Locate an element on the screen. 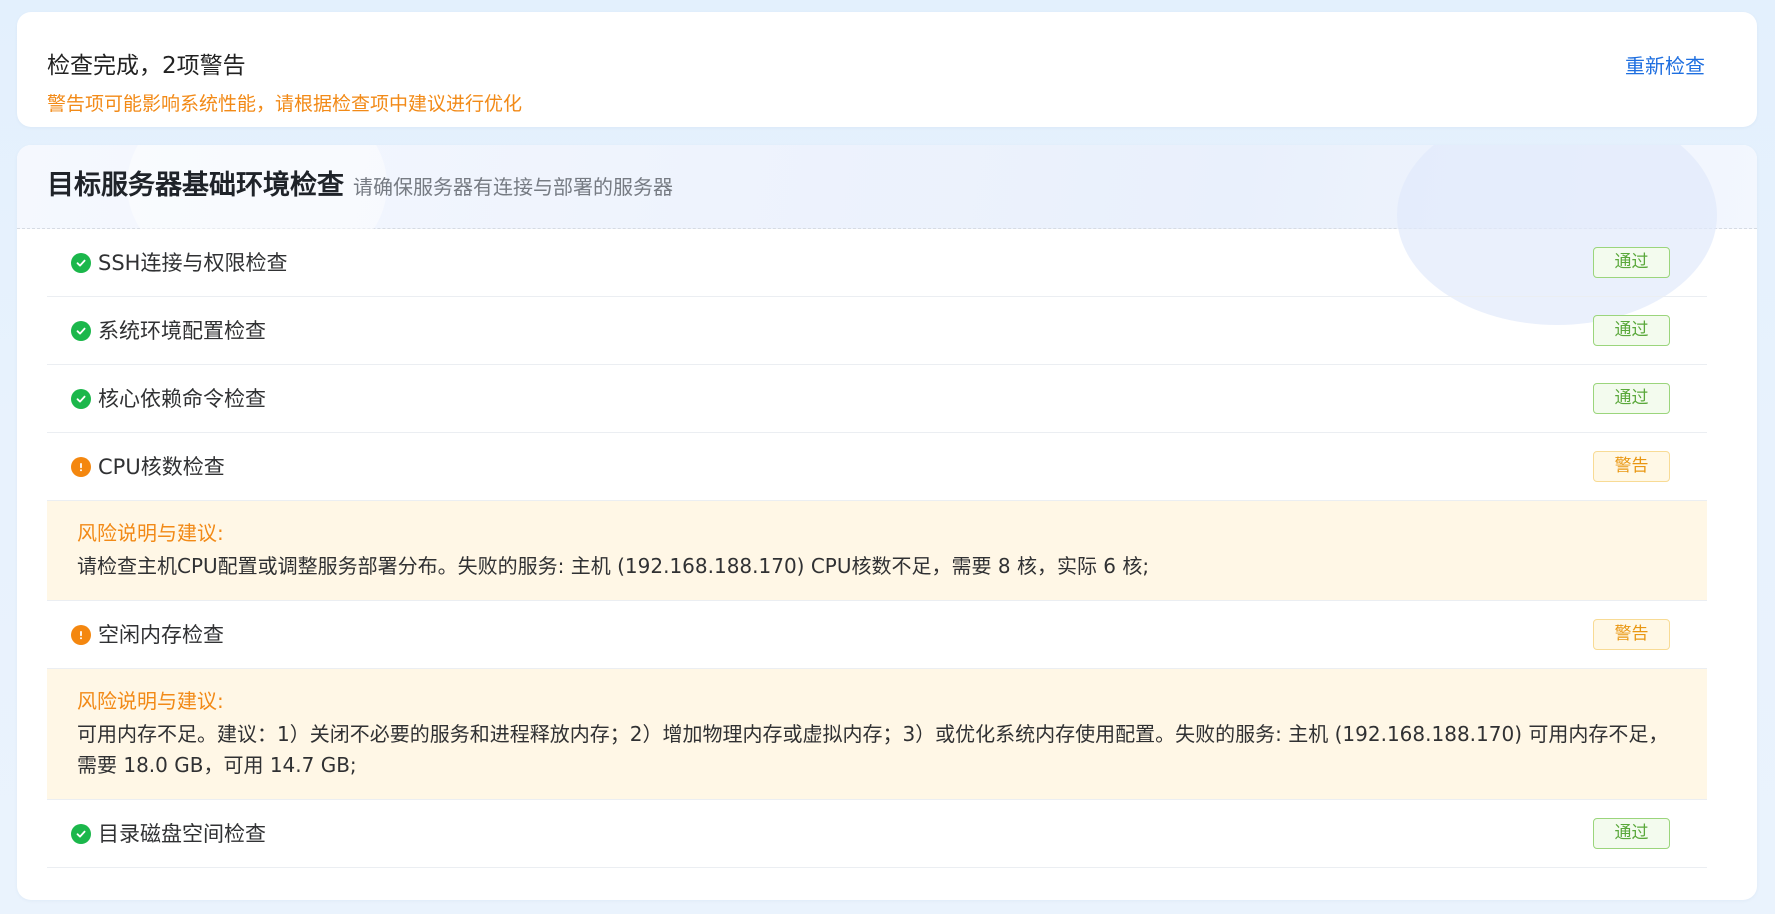 This screenshot has width=1775, height=914. section-subtitle: 请确保服务器有连接与部署的服务器 is located at coordinates (513, 187).